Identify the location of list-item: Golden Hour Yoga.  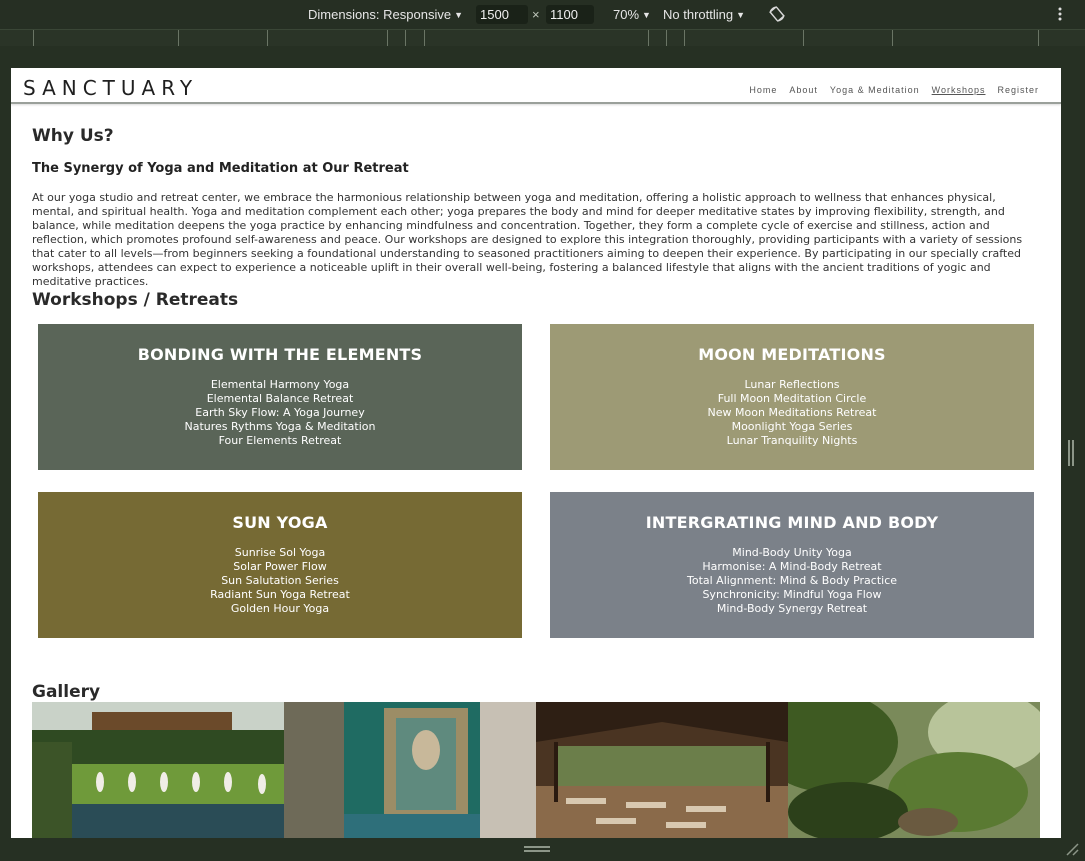
(280, 608).